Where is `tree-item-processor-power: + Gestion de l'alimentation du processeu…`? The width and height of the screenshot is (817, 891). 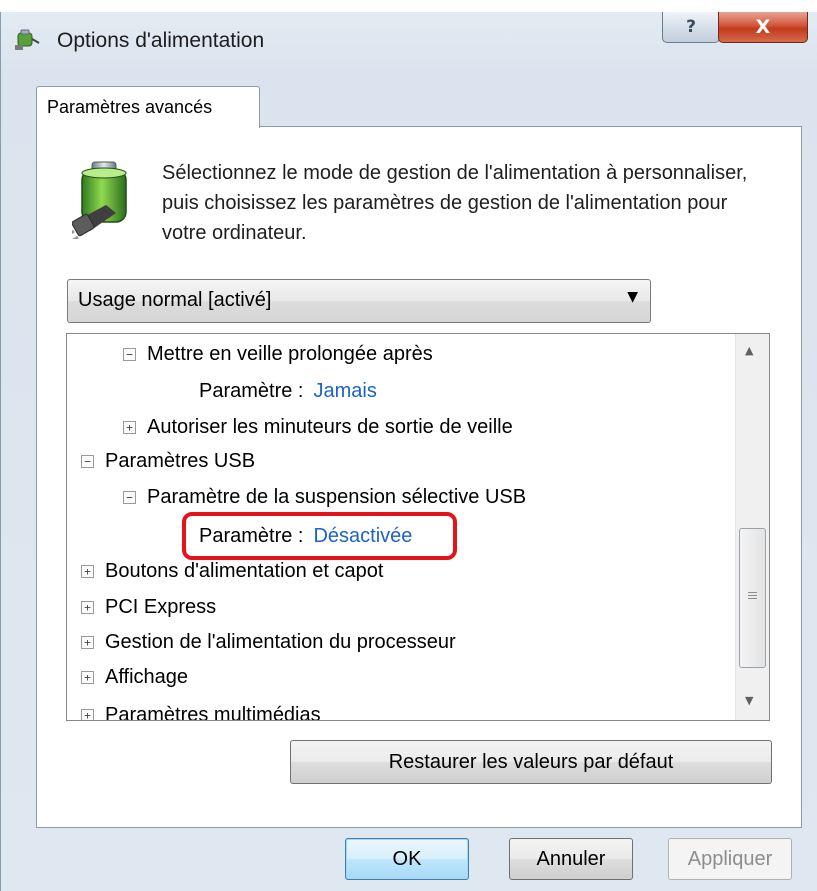 tree-item-processor-power: + Gestion de l'alimentation du processeu… is located at coordinates (268, 642).